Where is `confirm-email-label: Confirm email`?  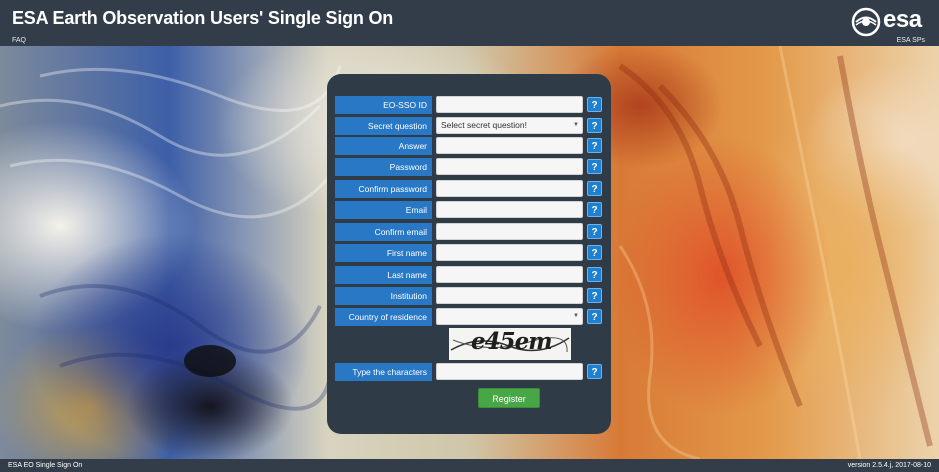 confirm-email-label: Confirm email is located at coordinates (383, 232).